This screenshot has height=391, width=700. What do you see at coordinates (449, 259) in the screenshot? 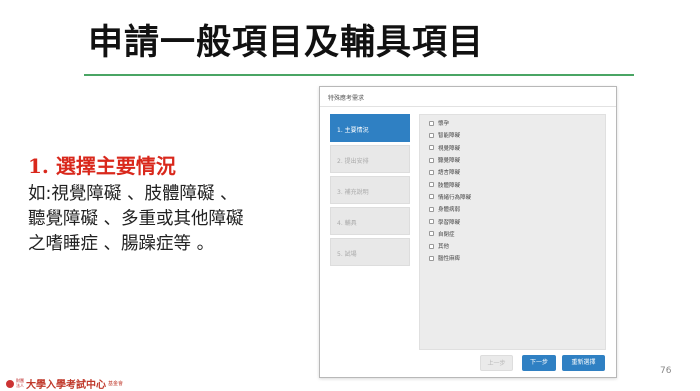
I see `option-label: 腦性麻痺` at bounding box center [449, 259].